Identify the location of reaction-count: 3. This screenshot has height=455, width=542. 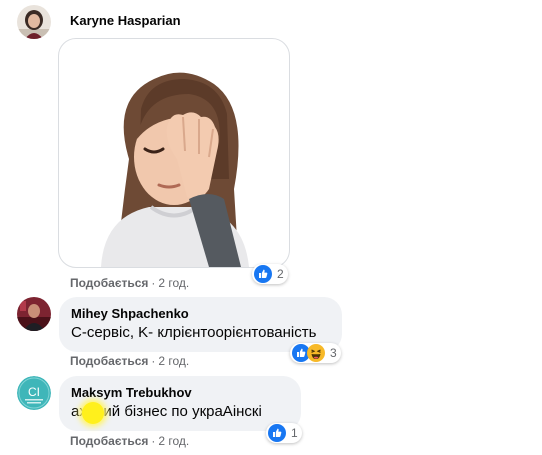
(333, 353).